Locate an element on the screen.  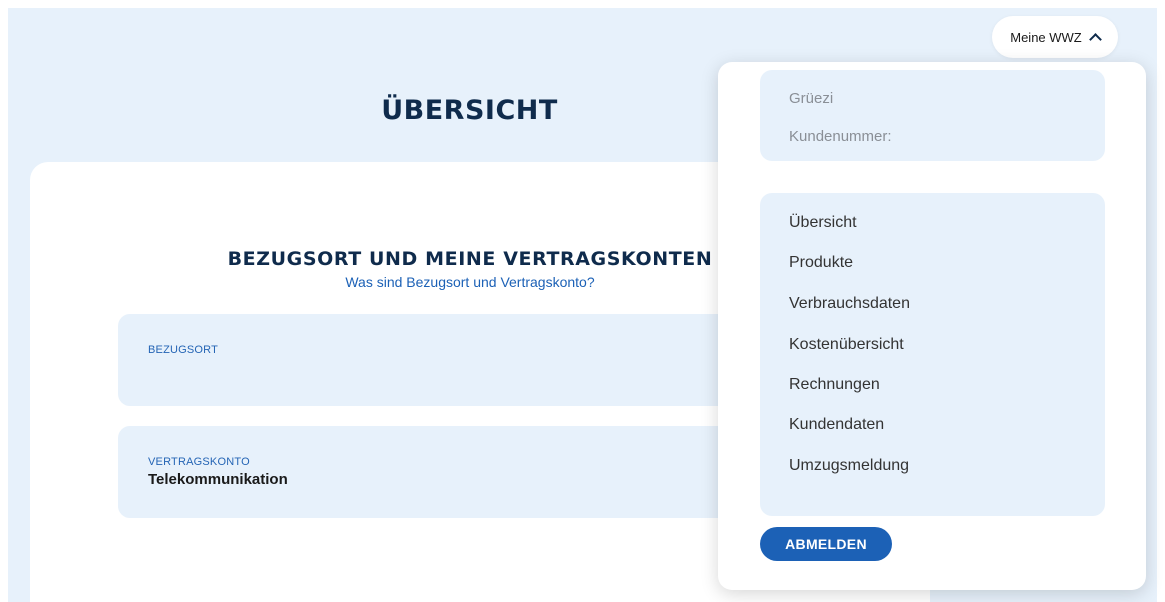
chevron-up-icon is located at coordinates (1095, 39).